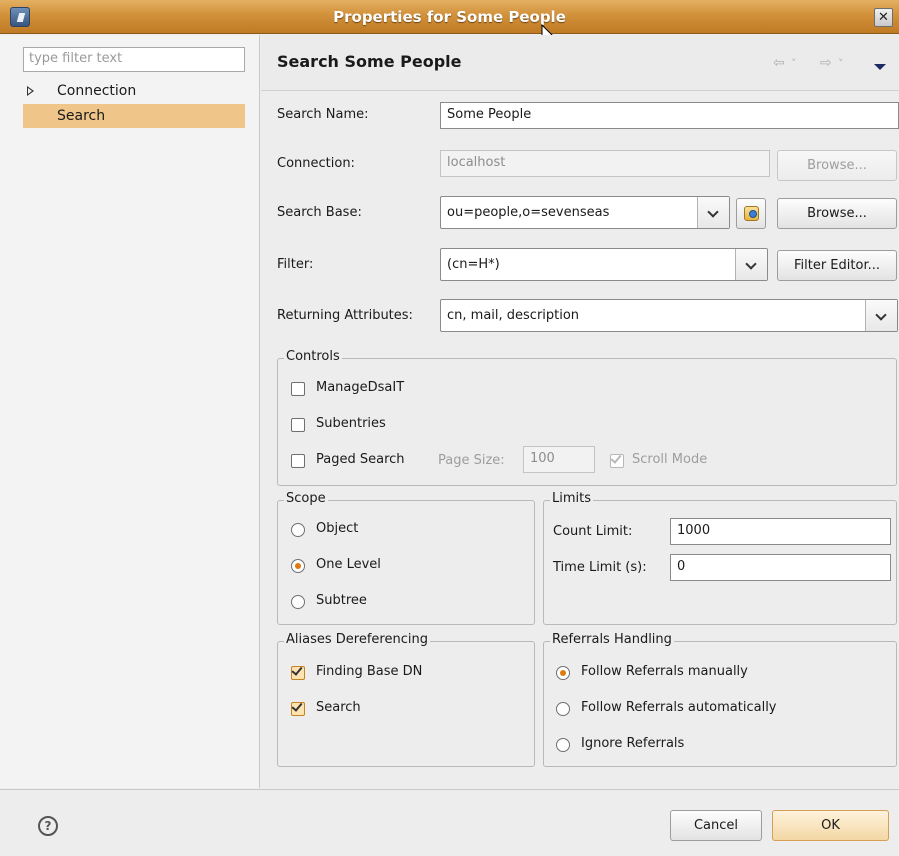 This screenshot has width=899, height=856. Describe the element at coordinates (357, 639) in the screenshot. I see `aliases-legend: Aliases Dereferencing` at that location.